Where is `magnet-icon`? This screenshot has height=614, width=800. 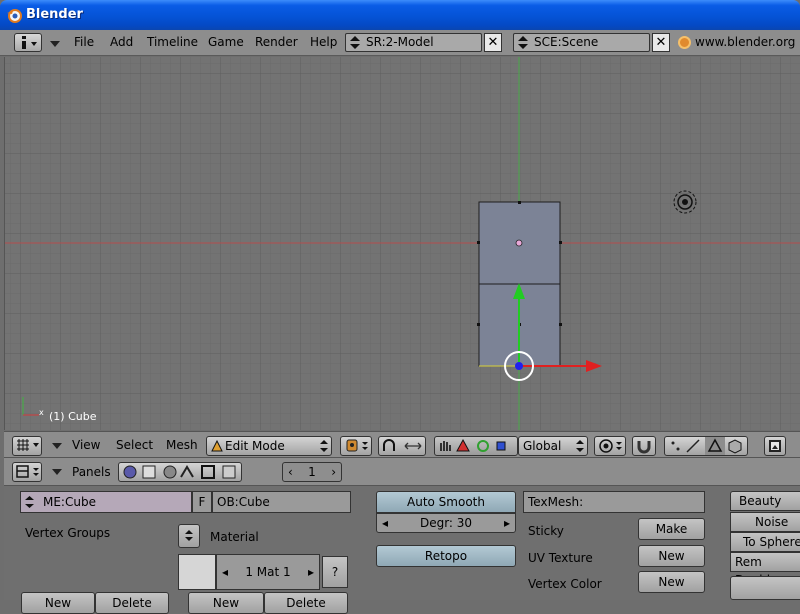 magnet-icon is located at coordinates (644, 447).